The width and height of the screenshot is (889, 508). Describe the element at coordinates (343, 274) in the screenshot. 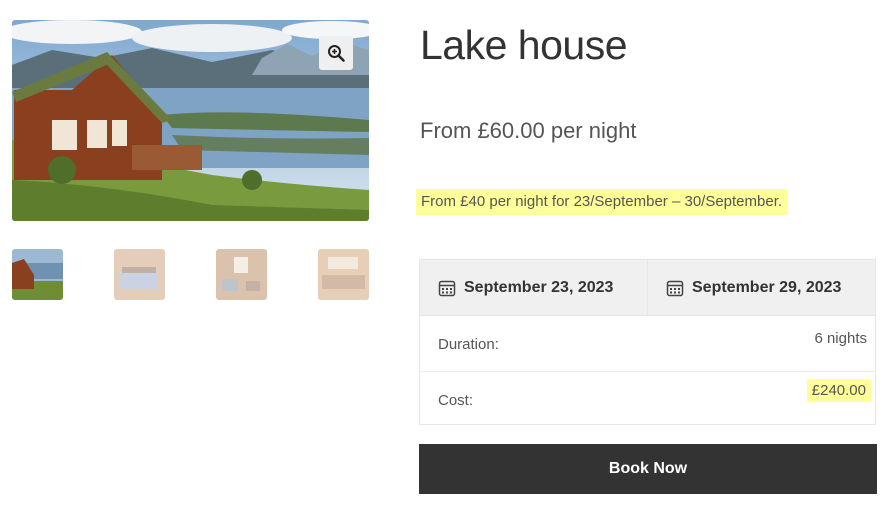

I see `thumbnail-interior` at that location.